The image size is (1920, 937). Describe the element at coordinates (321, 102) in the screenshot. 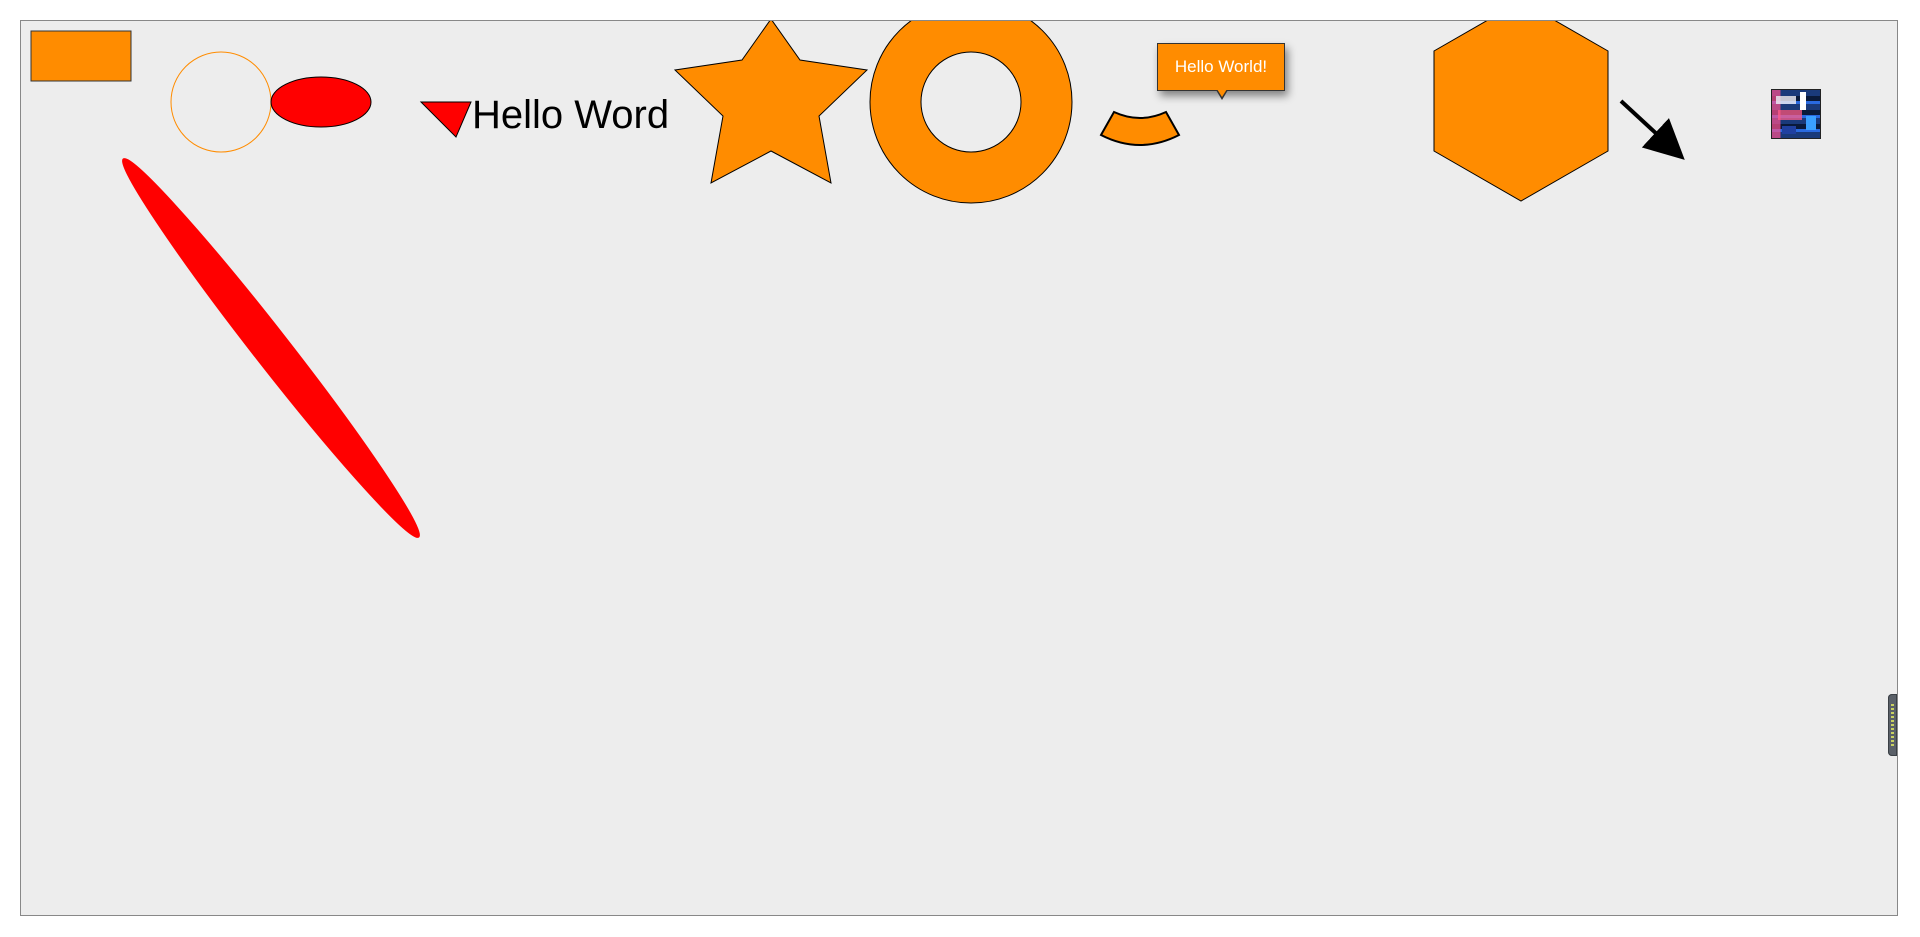

I see `red-ellipse-shape` at that location.